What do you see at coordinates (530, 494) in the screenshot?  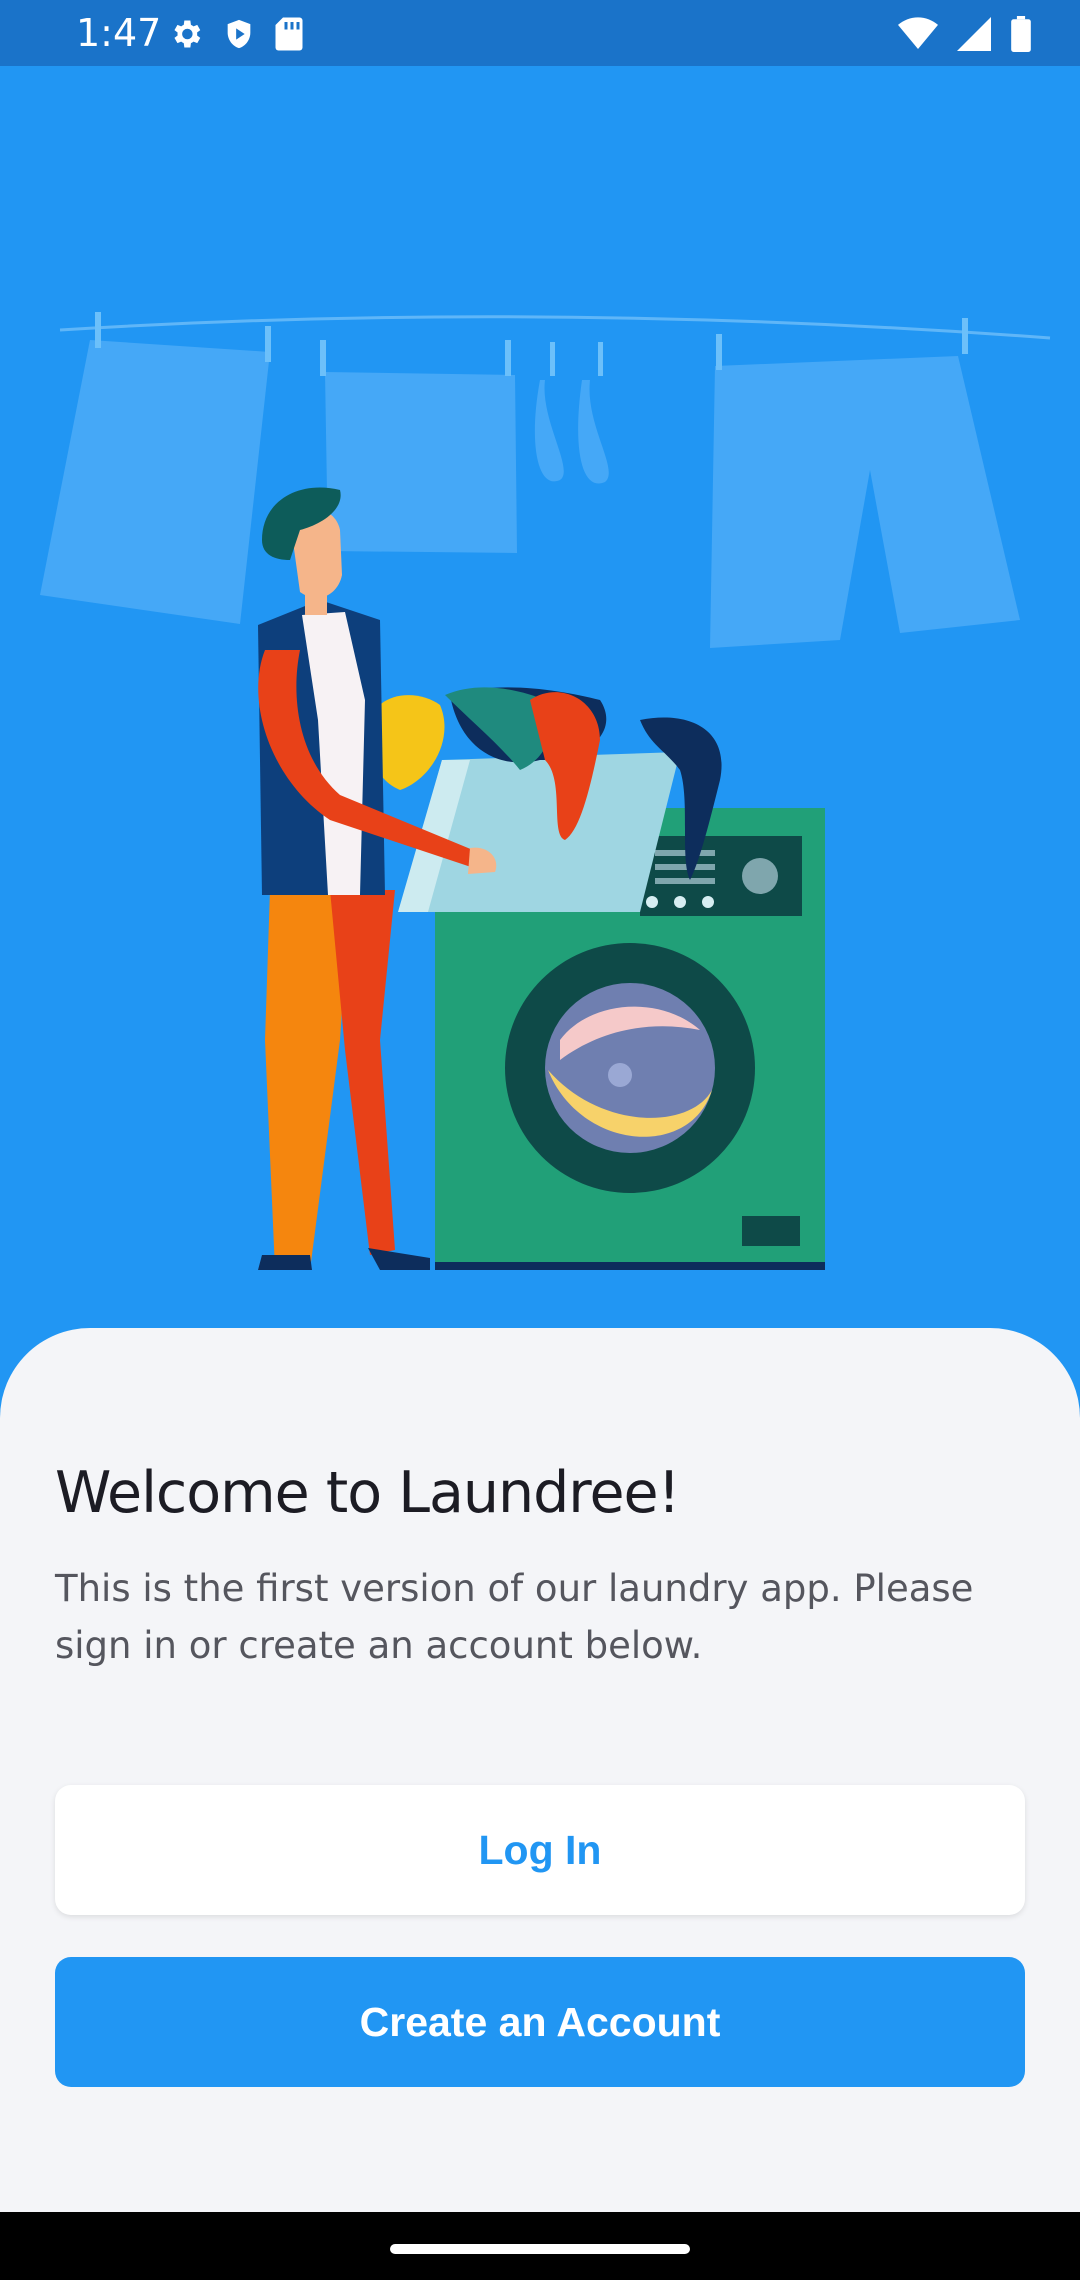 I see `hanging-laundry` at bounding box center [530, 494].